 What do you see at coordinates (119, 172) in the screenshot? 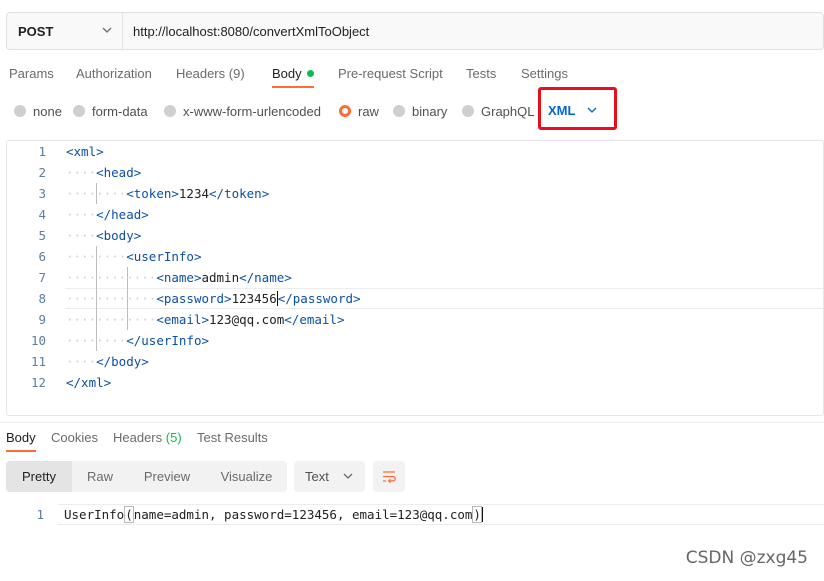
I see `xml-open-tag: <head>` at bounding box center [119, 172].